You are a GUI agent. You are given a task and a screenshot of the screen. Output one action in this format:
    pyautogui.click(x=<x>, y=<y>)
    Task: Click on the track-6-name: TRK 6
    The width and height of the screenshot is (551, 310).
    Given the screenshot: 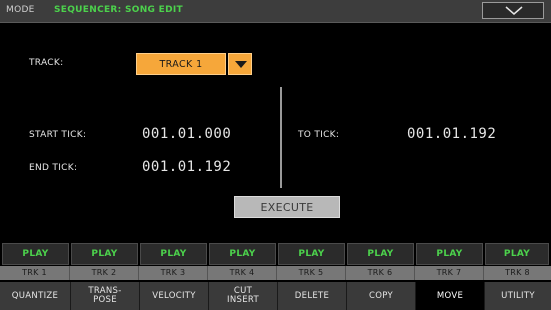 What is the action you would take?
    pyautogui.click(x=380, y=273)
    